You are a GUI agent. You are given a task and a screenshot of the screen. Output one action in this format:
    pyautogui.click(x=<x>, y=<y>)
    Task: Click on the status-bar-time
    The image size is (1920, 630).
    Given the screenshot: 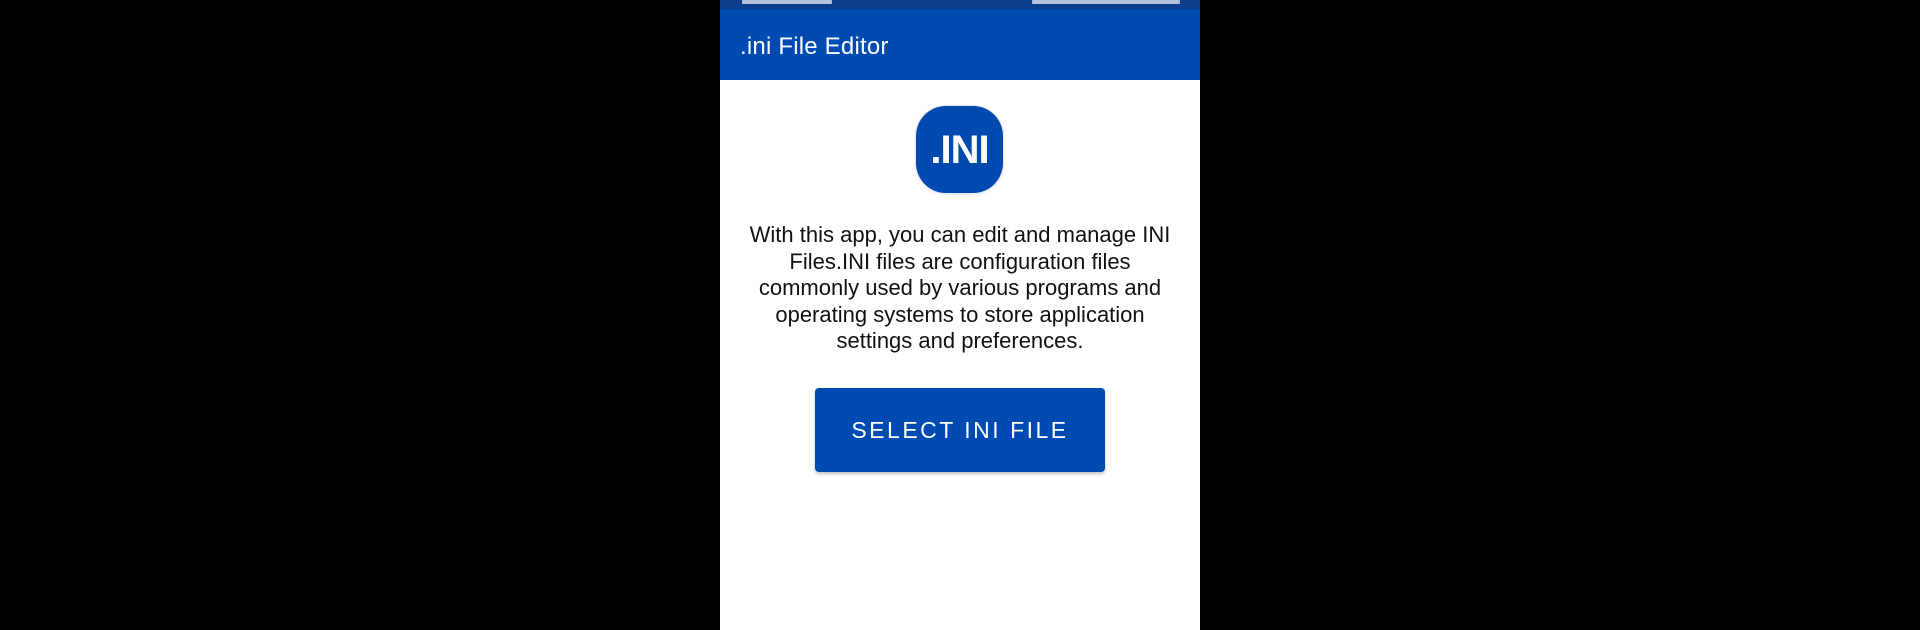 What is the action you would take?
    pyautogui.click(x=787, y=2)
    